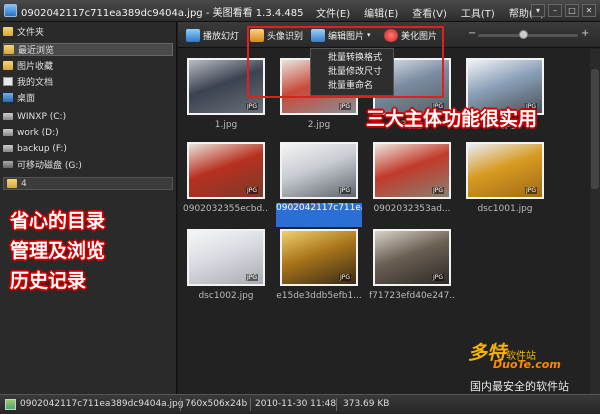 Image resolution: width=600 pixels, height=414 pixels. I want to click on sidebar-item-desktop: 桌面, so click(88, 97).